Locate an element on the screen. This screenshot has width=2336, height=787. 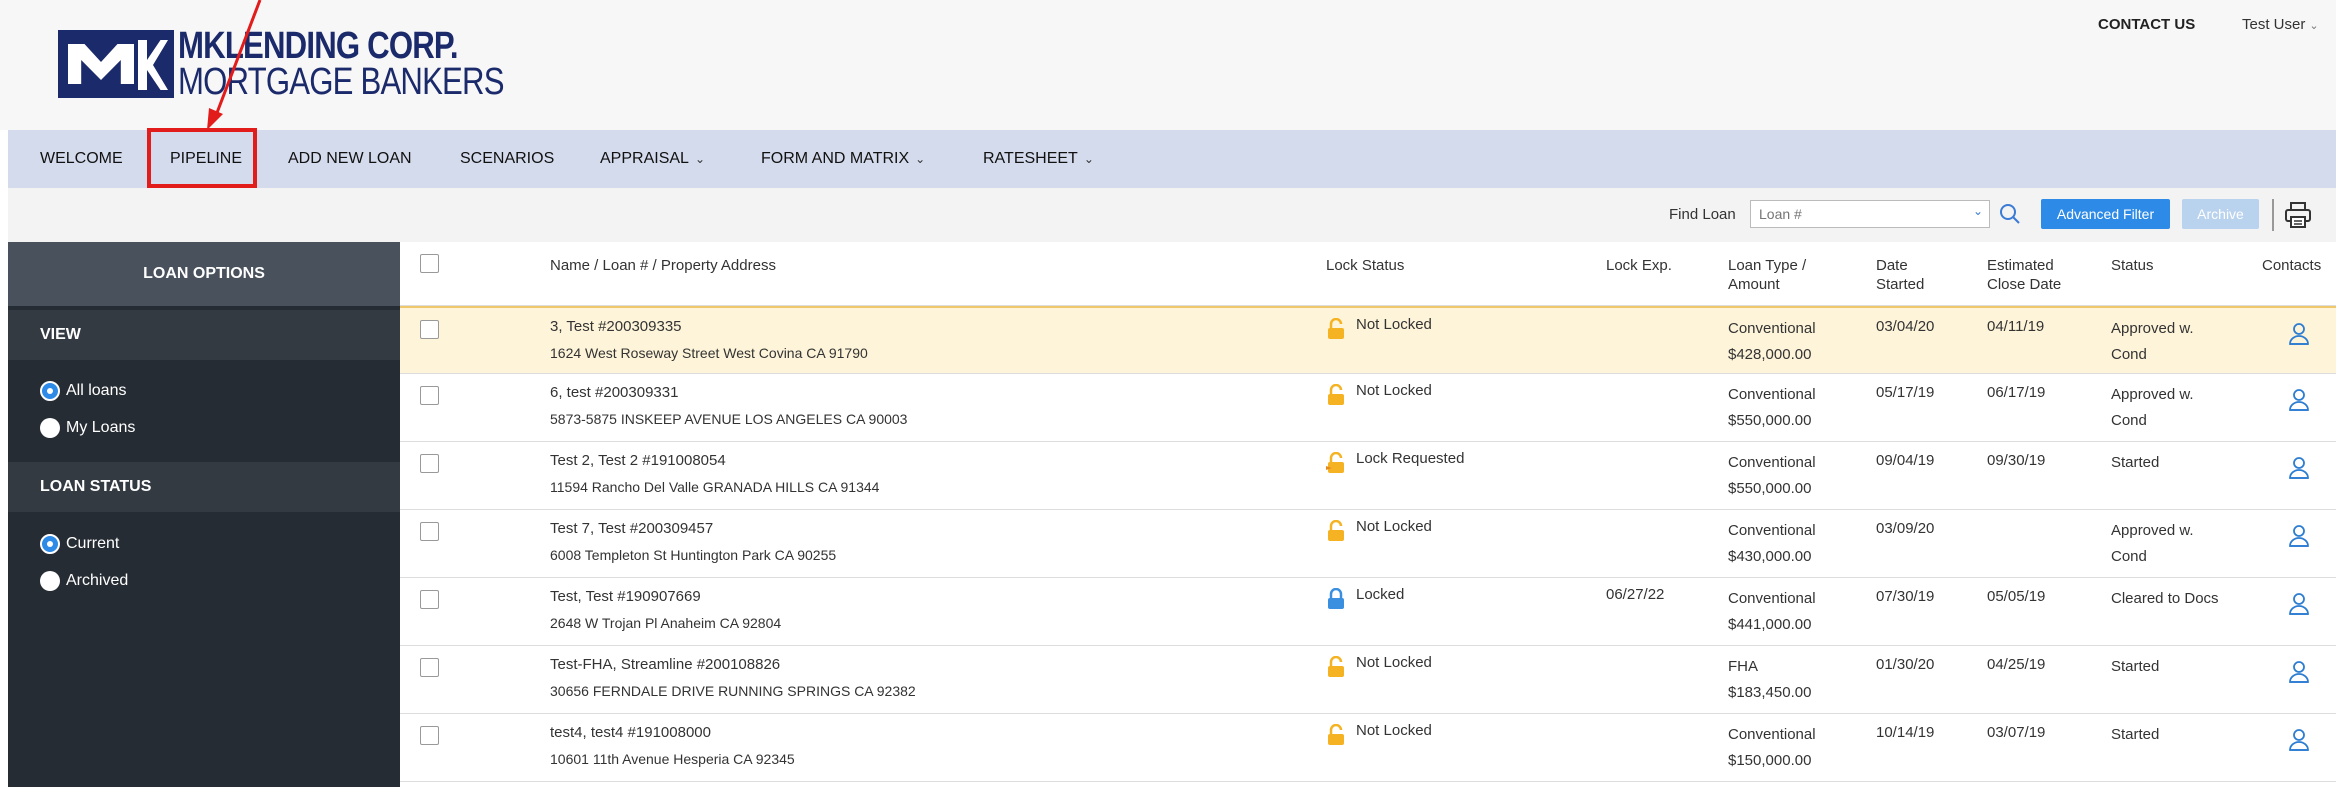
find-loan-input is located at coordinates (1870, 214).